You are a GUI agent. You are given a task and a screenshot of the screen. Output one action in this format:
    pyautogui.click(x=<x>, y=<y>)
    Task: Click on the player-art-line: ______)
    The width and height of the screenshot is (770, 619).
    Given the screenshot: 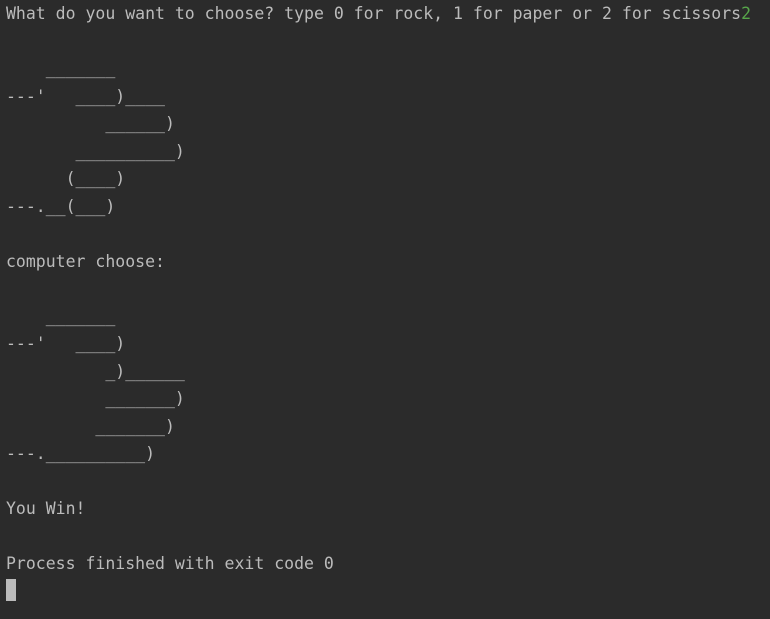 What is the action you would take?
    pyautogui.click(x=90, y=123)
    